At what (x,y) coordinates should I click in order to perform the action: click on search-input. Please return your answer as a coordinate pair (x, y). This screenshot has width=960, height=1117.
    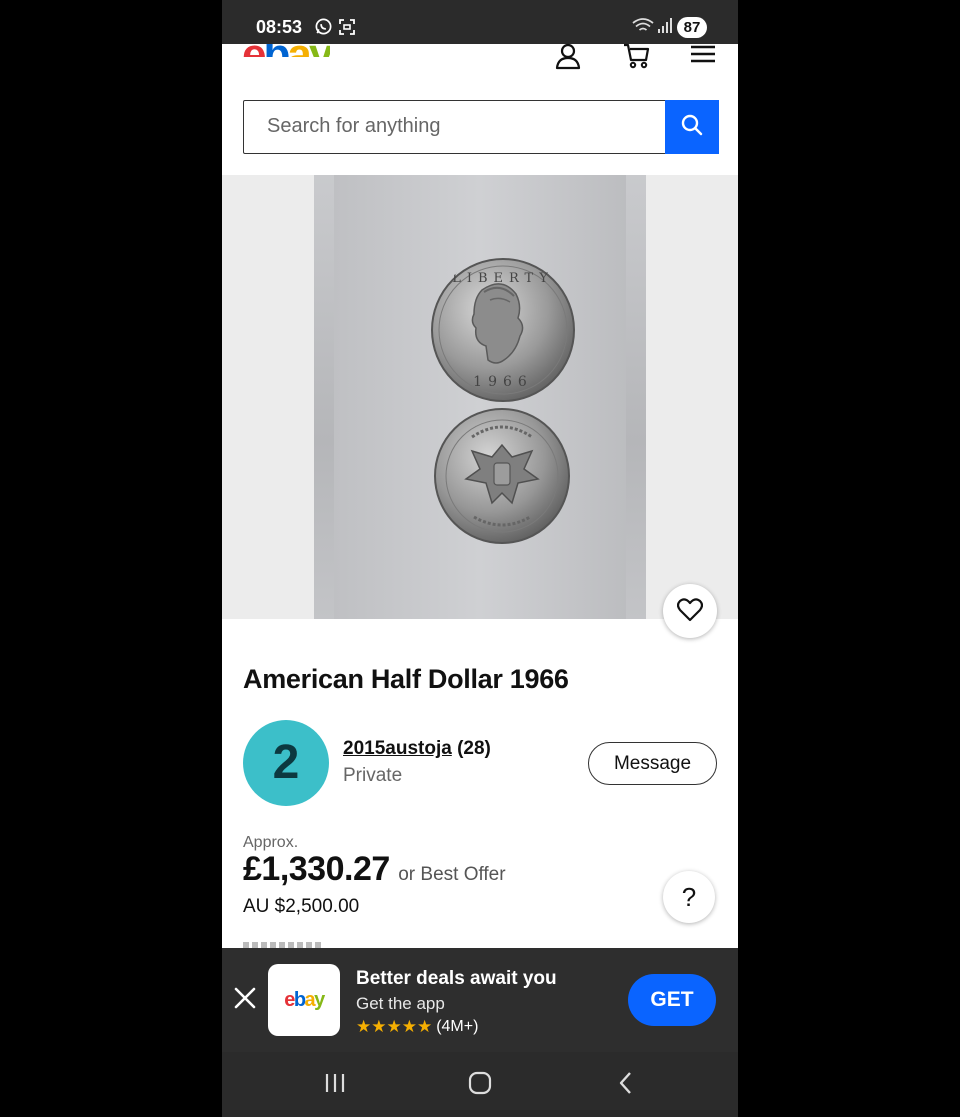
    Looking at the image, I should click on (454, 126).